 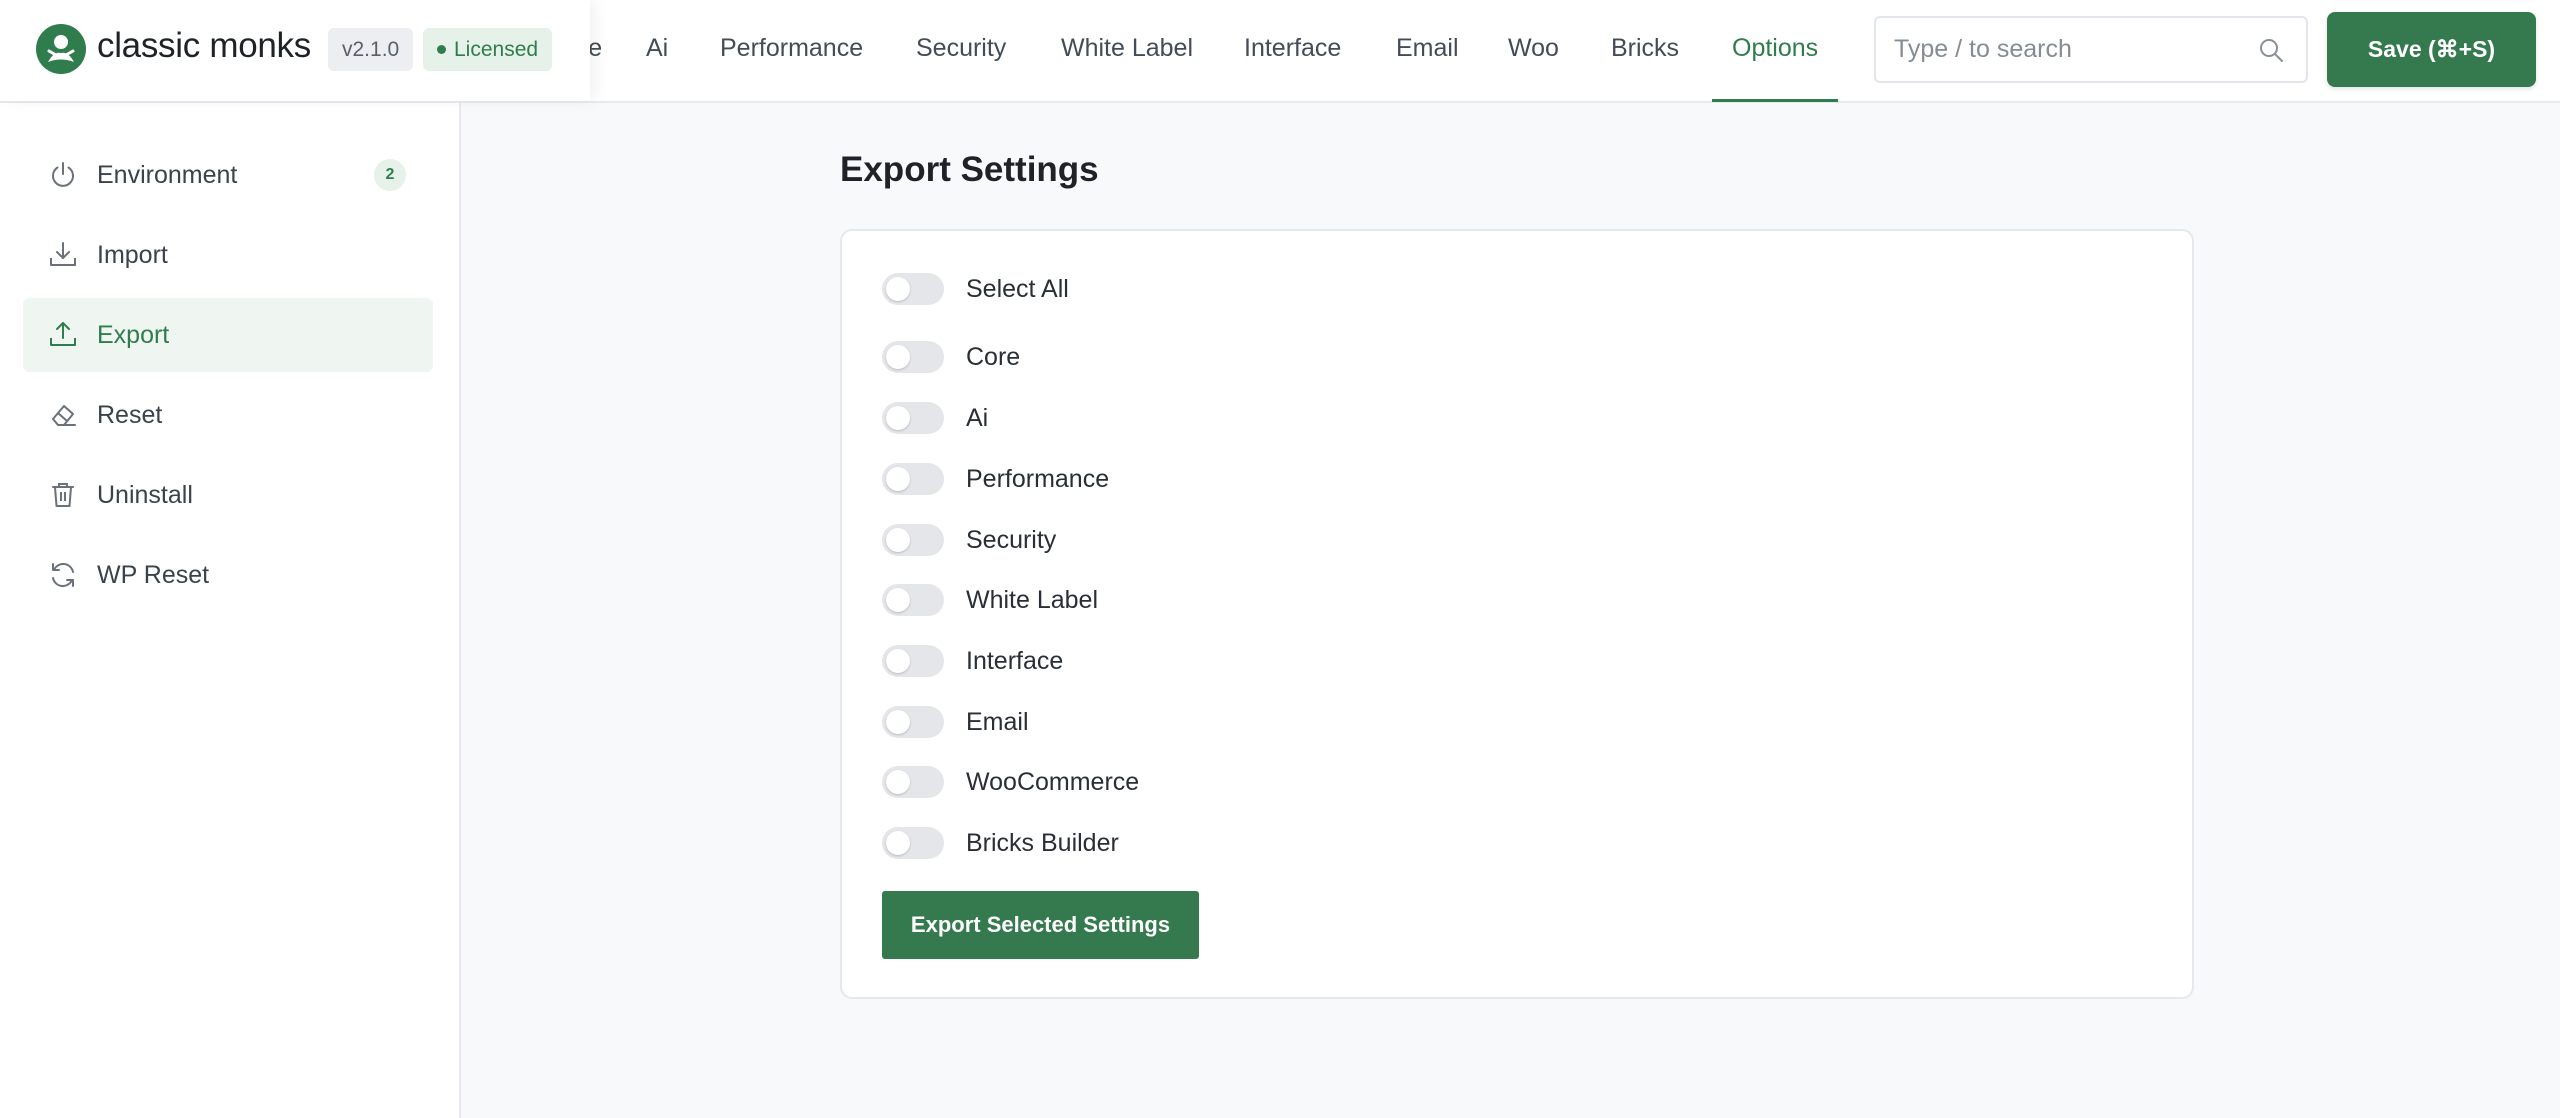 I want to click on select-all-label: Select All, so click(x=1017, y=289).